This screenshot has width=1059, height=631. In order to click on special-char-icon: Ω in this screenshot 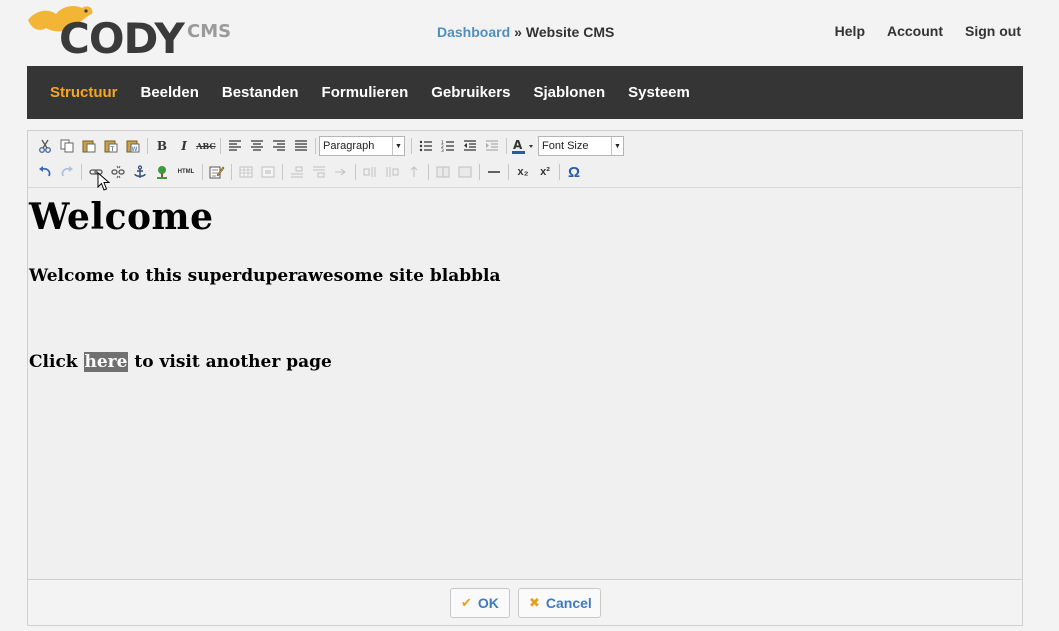, I will do `click(574, 172)`.